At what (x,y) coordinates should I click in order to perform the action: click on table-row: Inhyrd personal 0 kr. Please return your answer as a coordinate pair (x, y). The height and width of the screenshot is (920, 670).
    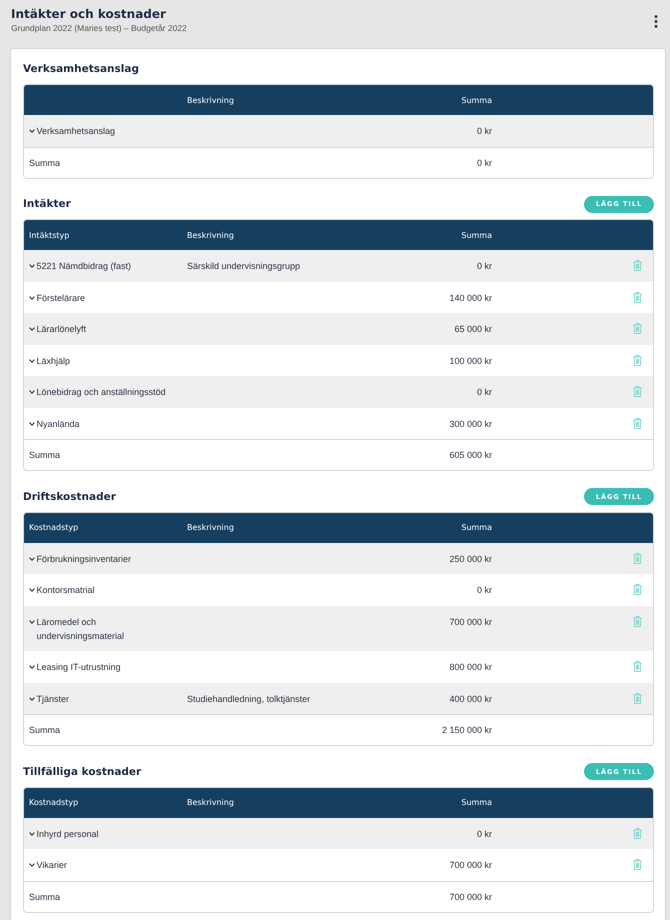
    Looking at the image, I should click on (338, 833).